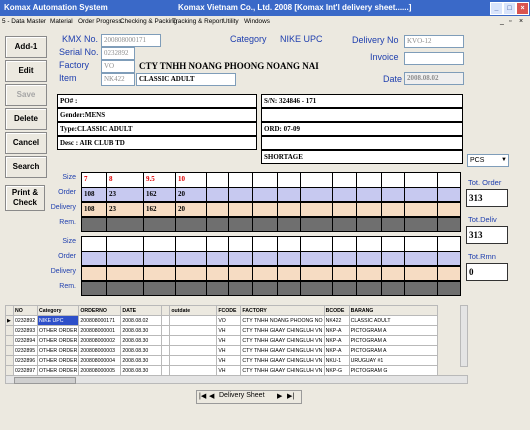 This screenshot has width=530, height=430. What do you see at coordinates (26, 95) in the screenshot?
I see `save-button: Save` at bounding box center [26, 95].